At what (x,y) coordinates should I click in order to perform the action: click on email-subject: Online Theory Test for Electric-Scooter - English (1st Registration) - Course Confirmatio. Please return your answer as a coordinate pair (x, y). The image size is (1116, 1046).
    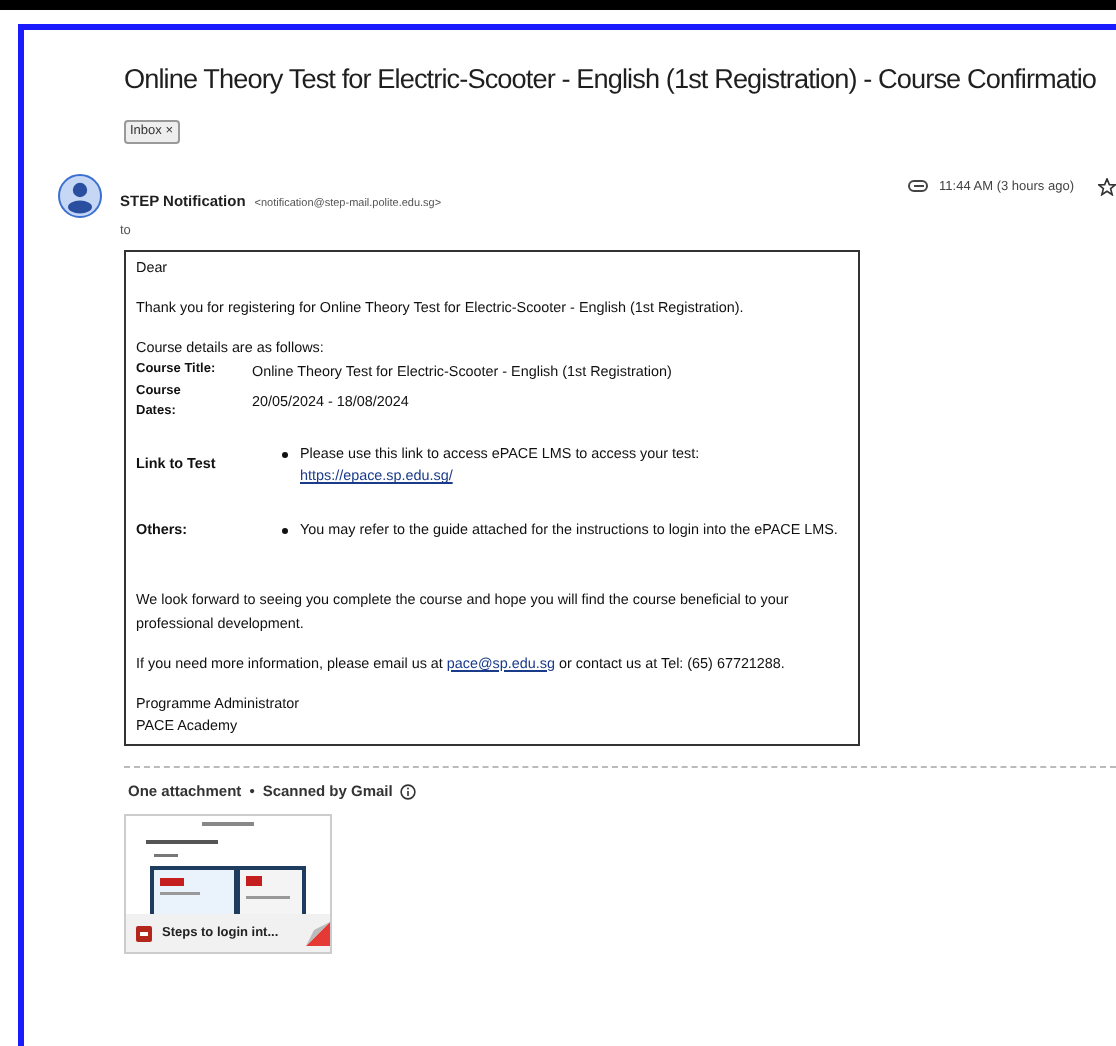
    Looking at the image, I should click on (610, 80).